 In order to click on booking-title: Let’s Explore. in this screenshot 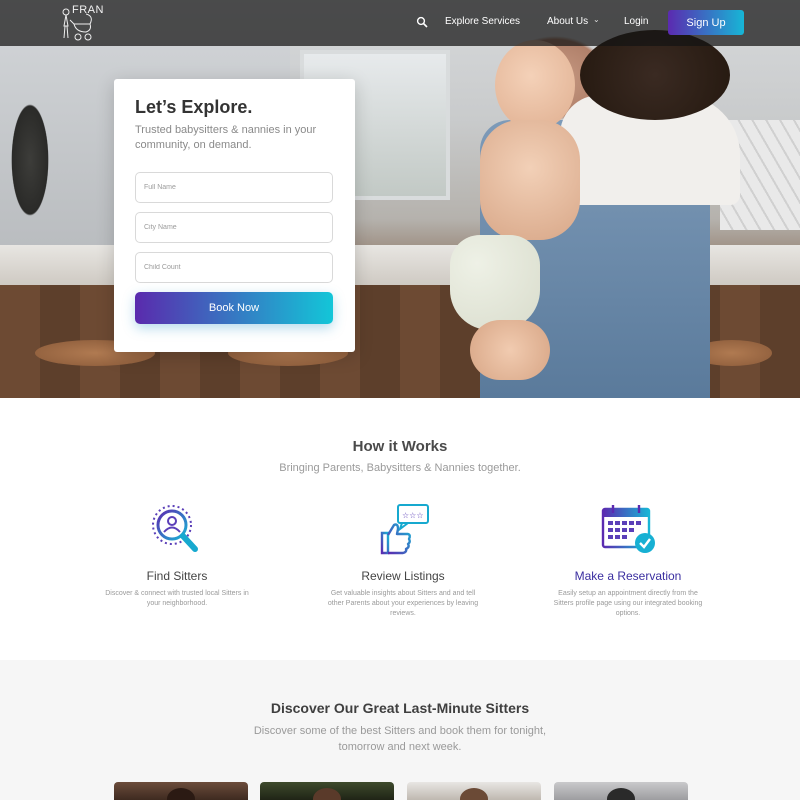, I will do `click(194, 107)`.